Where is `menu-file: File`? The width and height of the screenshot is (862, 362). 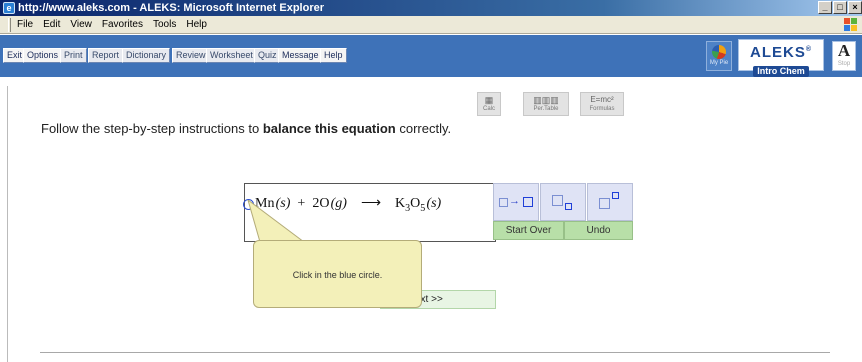 menu-file: File is located at coordinates (25, 24).